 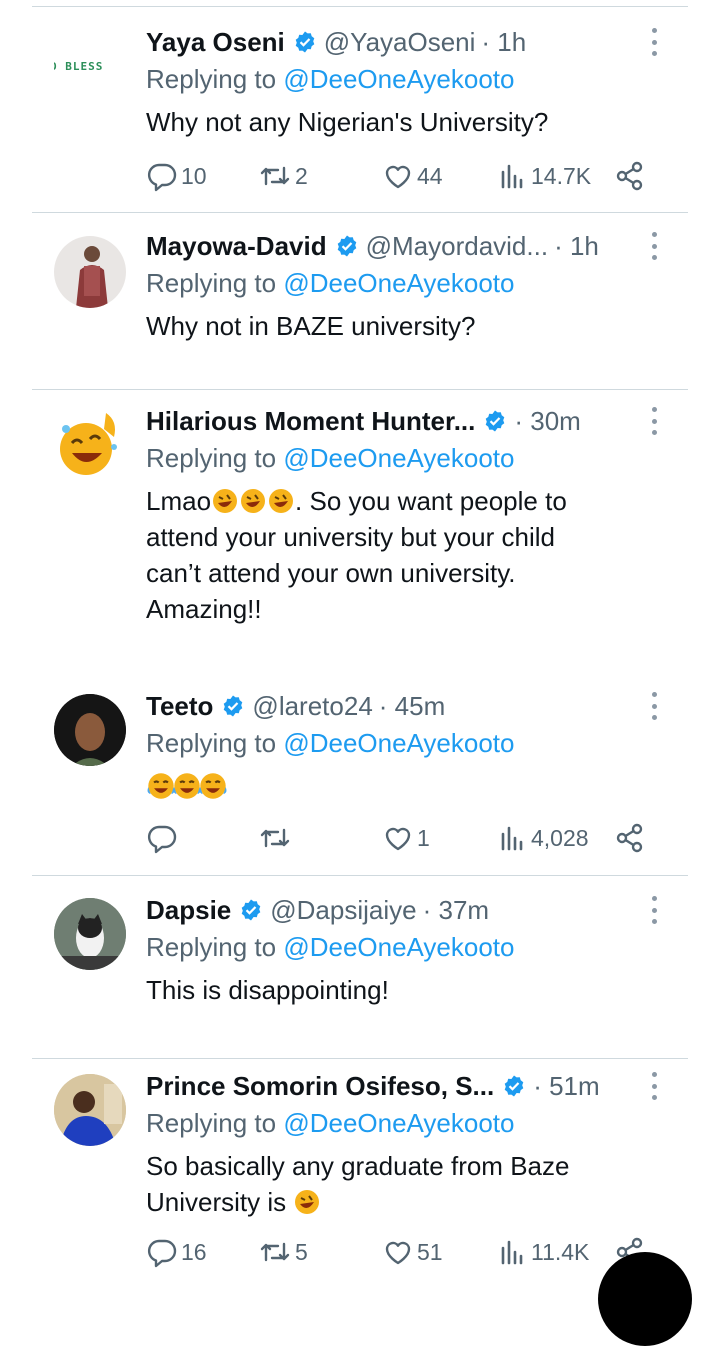 I want to click on views-button: 4,028, so click(x=543, y=838).